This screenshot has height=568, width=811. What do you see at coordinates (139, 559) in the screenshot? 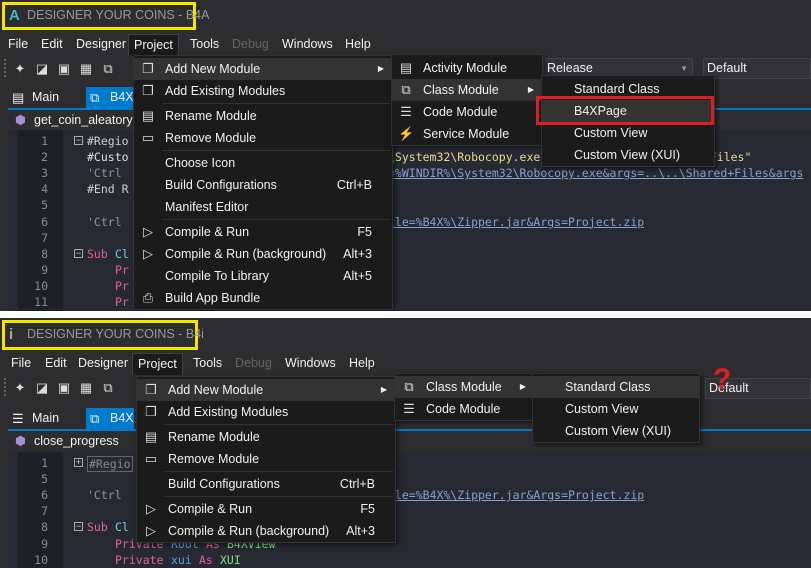
I see `code-token: Private` at bounding box center [139, 559].